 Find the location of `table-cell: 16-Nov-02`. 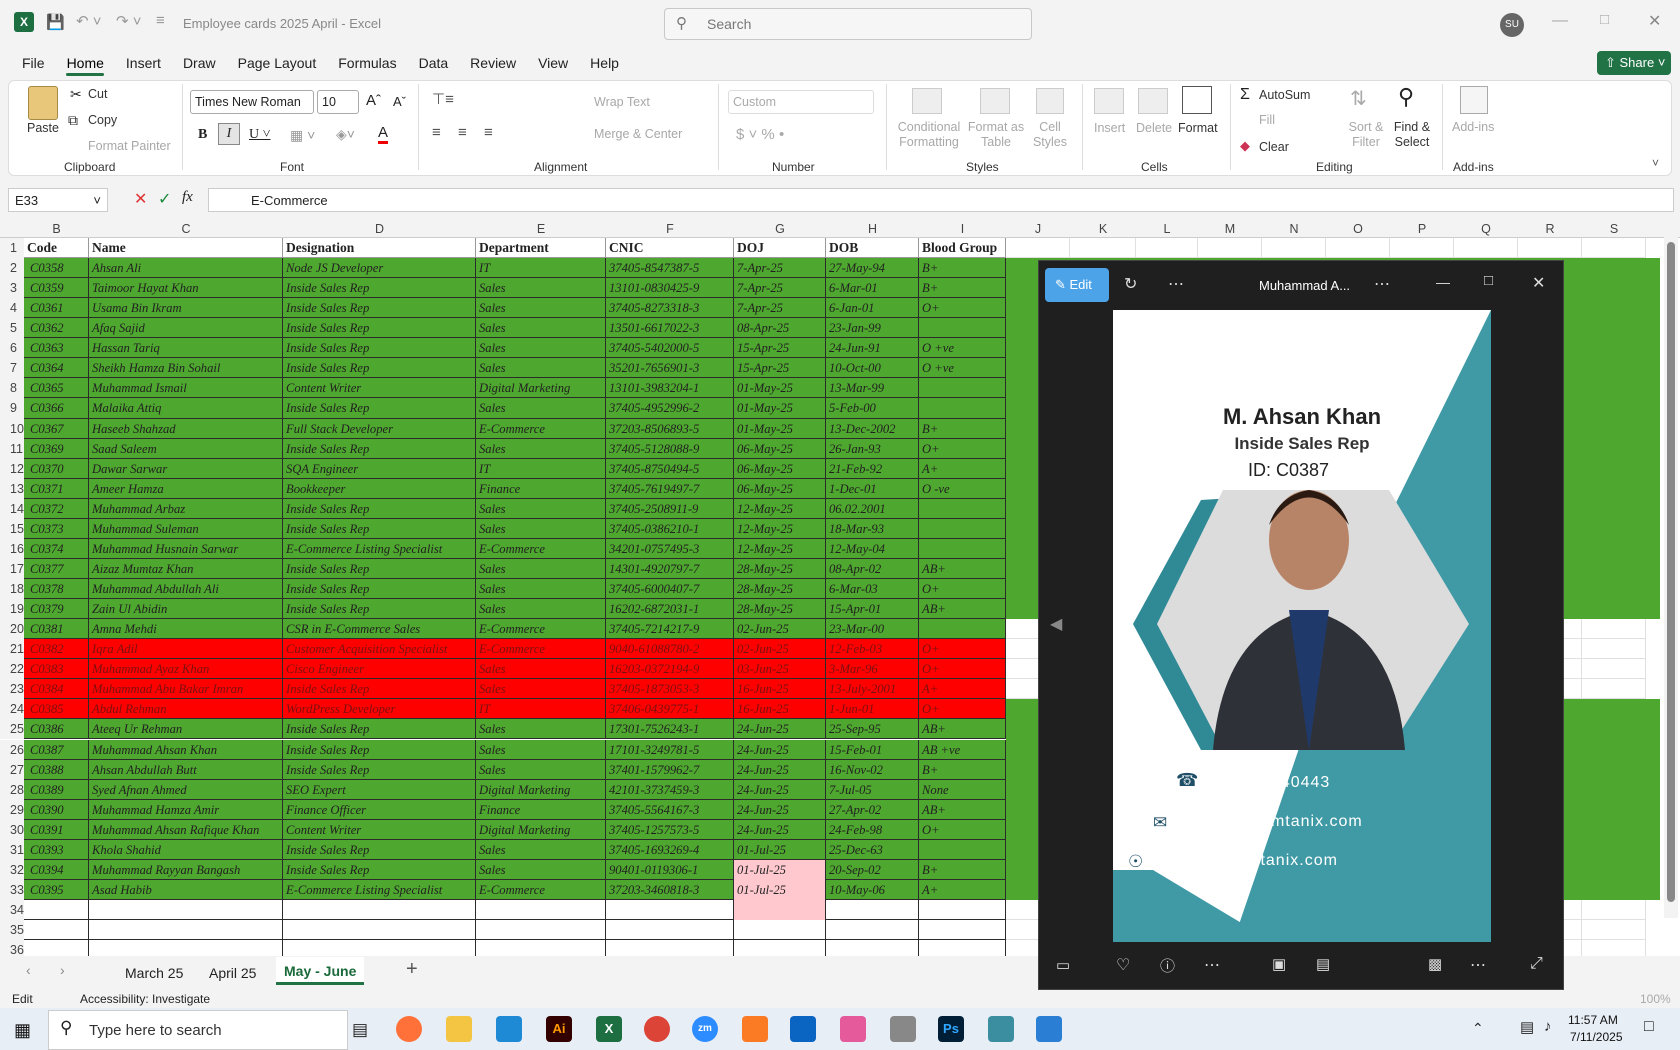

table-cell: 16-Nov-02 is located at coordinates (872, 769).